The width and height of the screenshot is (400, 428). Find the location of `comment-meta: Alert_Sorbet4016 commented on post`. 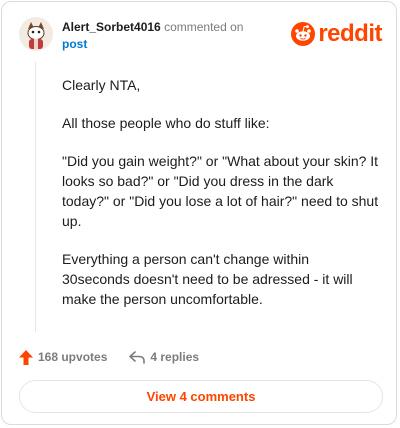

comment-meta: Alert_Sorbet4016 commented on post is located at coordinates (152, 36).